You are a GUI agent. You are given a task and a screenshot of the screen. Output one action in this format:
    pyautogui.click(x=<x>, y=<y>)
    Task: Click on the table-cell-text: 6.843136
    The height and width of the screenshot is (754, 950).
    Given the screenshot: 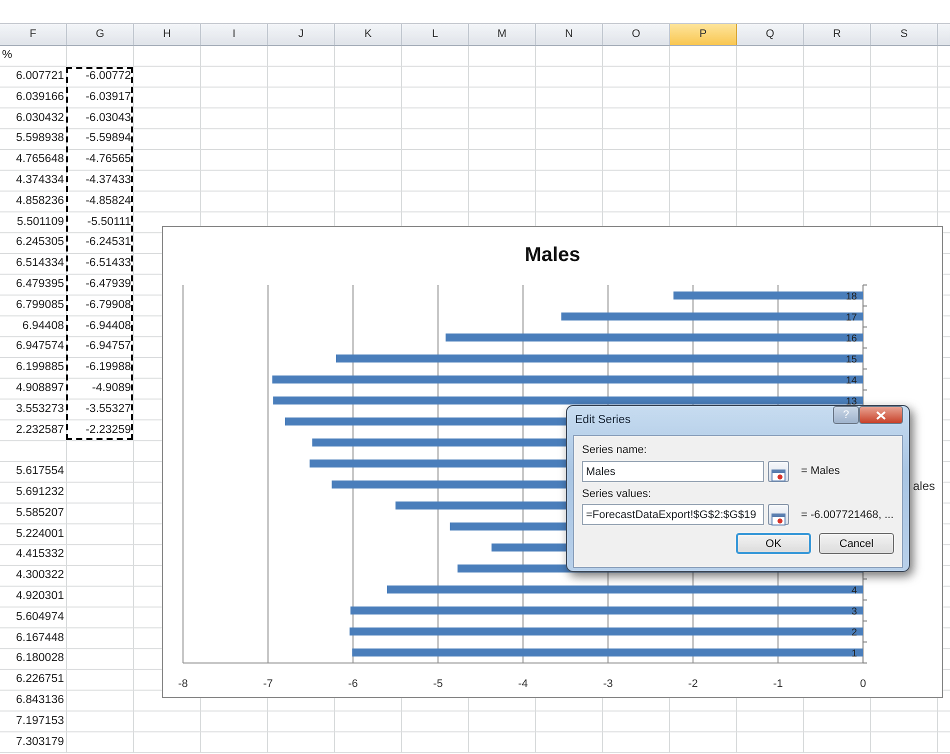 What is the action you would take?
    pyautogui.click(x=40, y=700)
    